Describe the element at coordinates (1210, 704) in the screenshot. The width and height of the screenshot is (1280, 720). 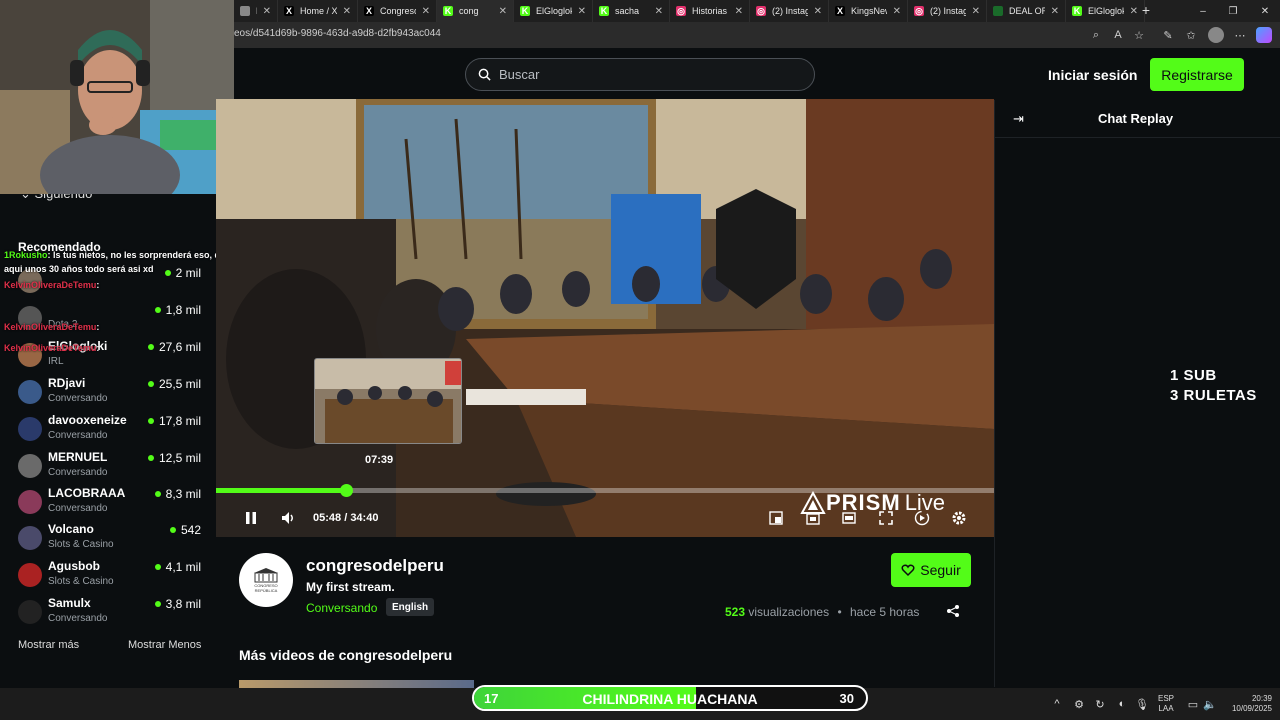
I see `speaker-icon: 🔈` at that location.